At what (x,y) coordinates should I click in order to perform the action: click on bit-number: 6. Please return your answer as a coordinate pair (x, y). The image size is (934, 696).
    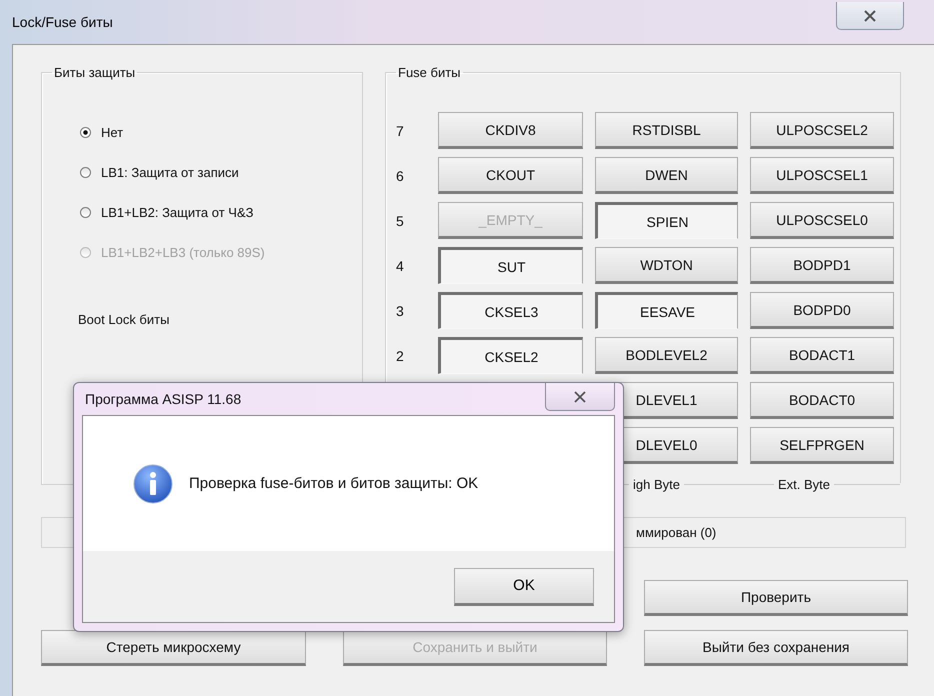
    Looking at the image, I should click on (400, 176).